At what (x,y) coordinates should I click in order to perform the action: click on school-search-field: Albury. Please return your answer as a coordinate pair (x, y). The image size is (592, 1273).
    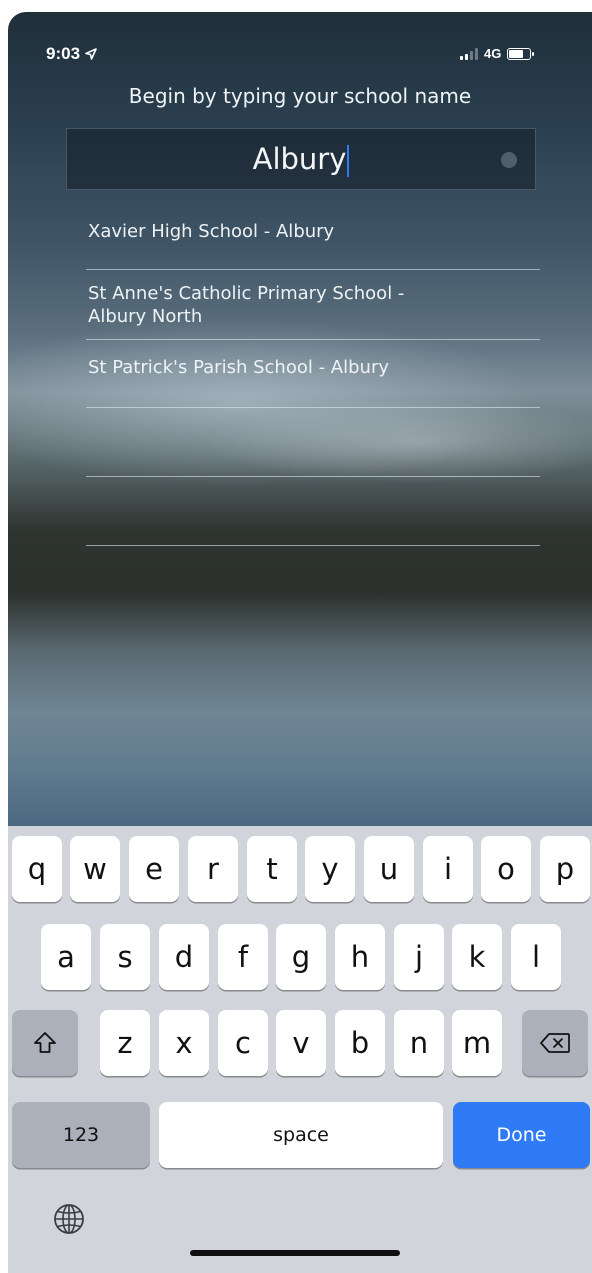
    Looking at the image, I should click on (301, 159).